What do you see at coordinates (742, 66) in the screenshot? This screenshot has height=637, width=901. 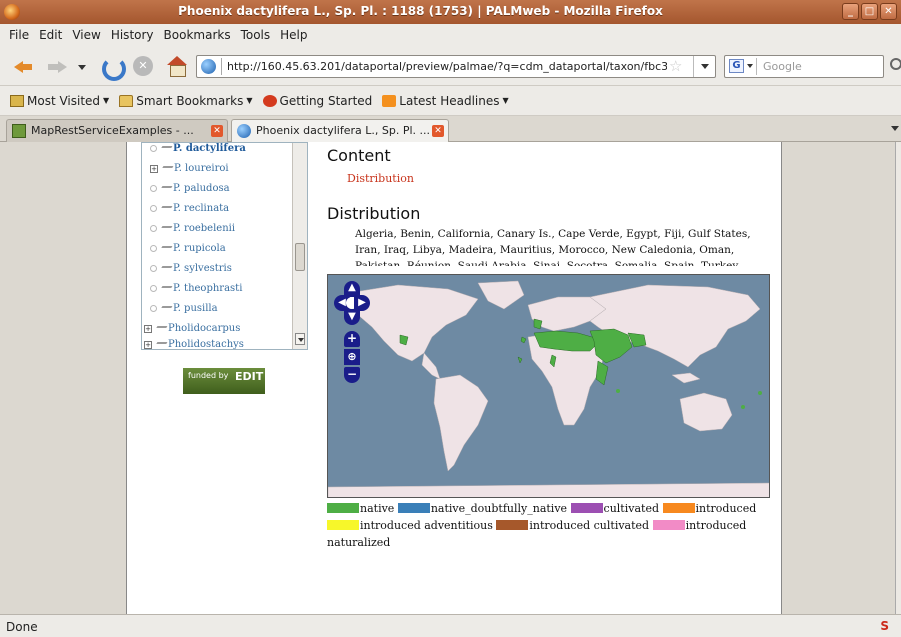 I see `search-engine-selector: G` at bounding box center [742, 66].